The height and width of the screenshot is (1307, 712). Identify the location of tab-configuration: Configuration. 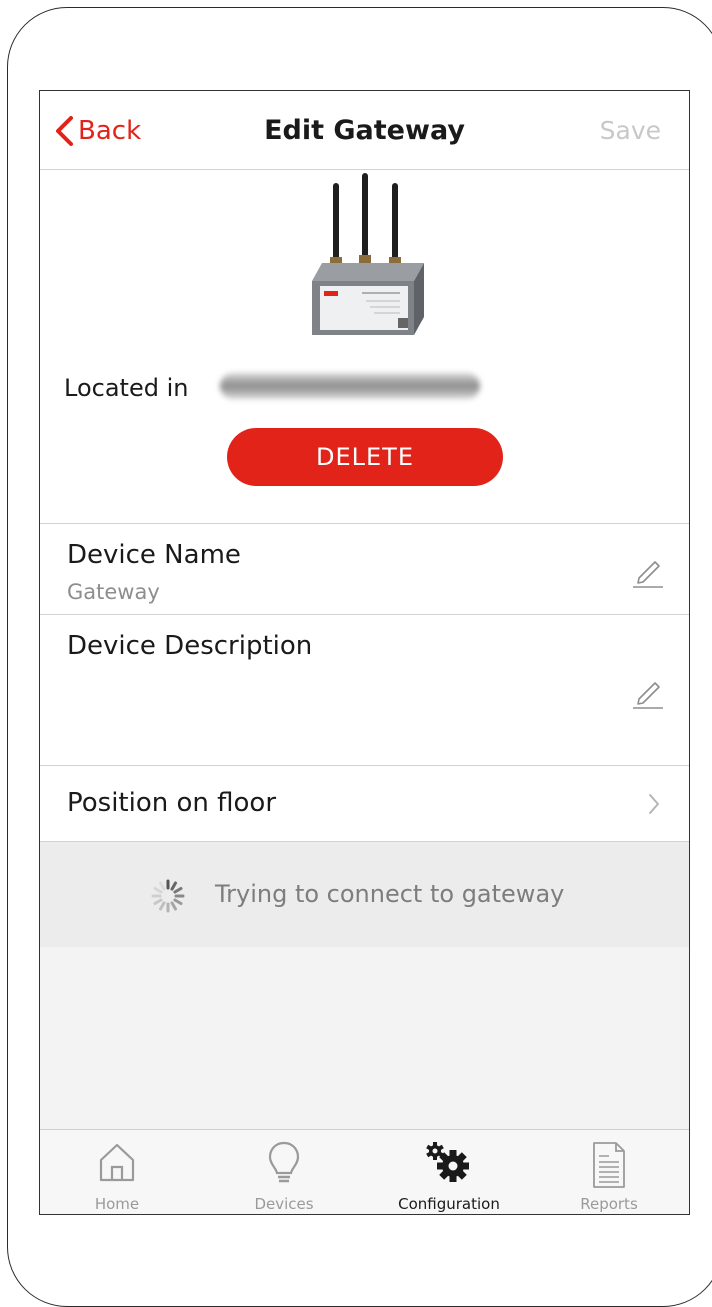
(449, 1172).